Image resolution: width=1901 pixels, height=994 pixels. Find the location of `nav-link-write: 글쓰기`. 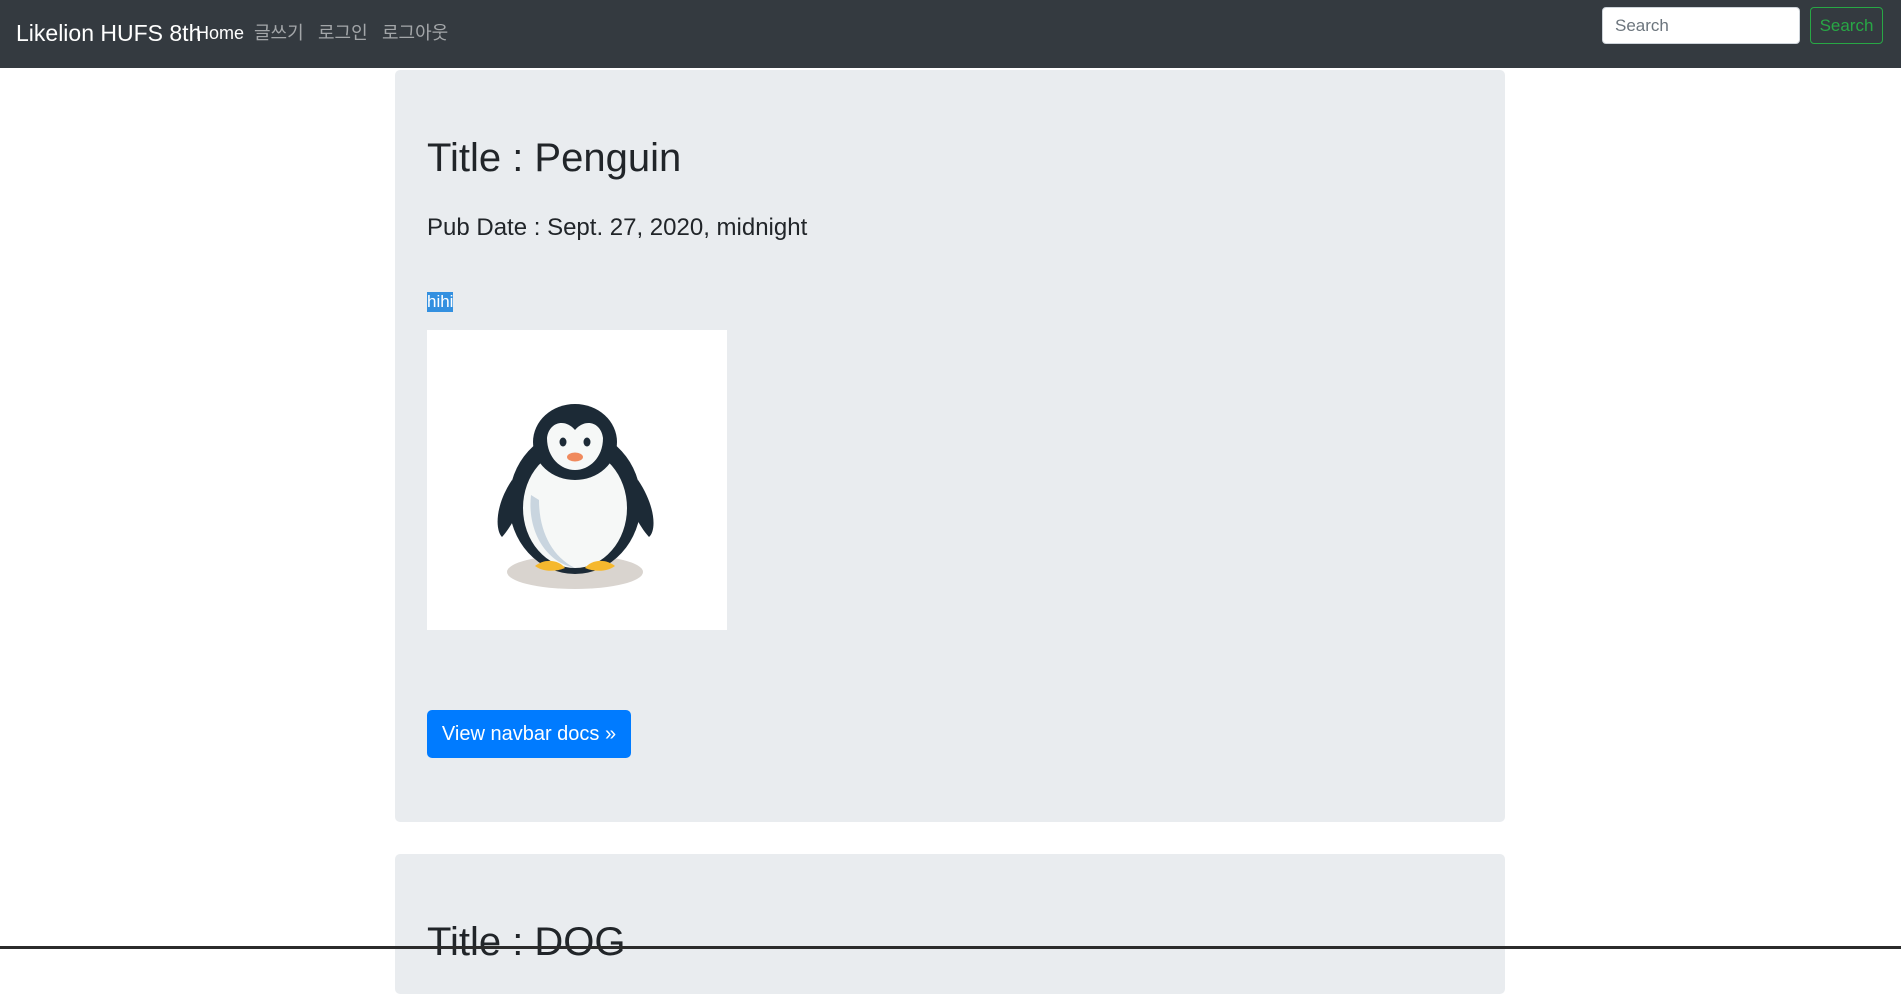

nav-link-write: 글쓰기 is located at coordinates (279, 33).